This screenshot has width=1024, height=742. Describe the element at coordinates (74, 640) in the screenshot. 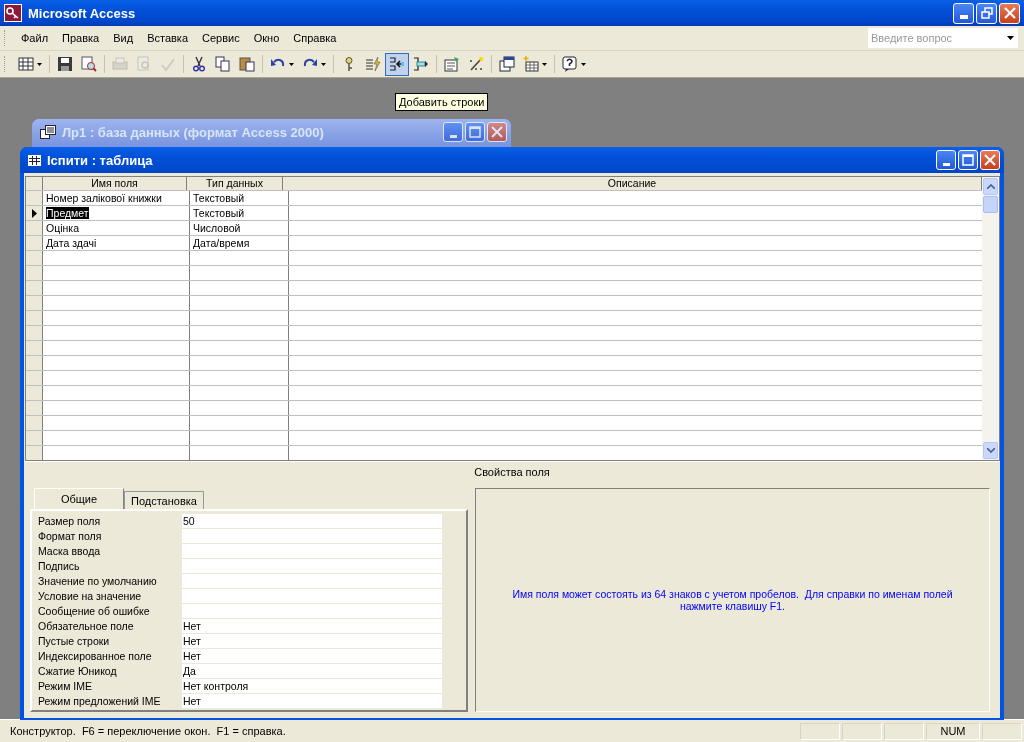

I see `property-label: Пустые строки` at that location.